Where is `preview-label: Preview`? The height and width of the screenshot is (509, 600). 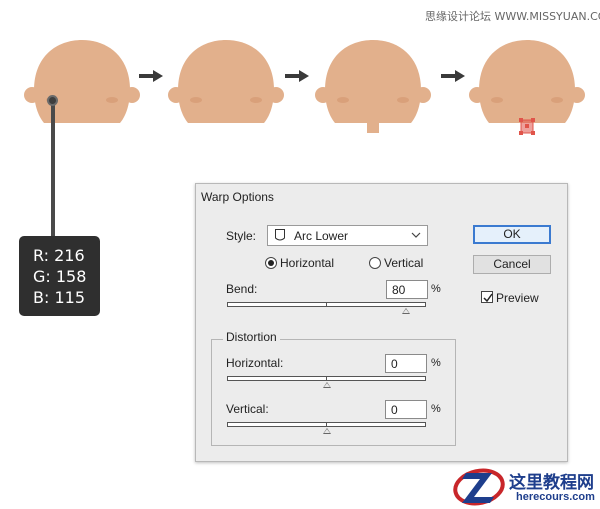
preview-label: Preview is located at coordinates (517, 298).